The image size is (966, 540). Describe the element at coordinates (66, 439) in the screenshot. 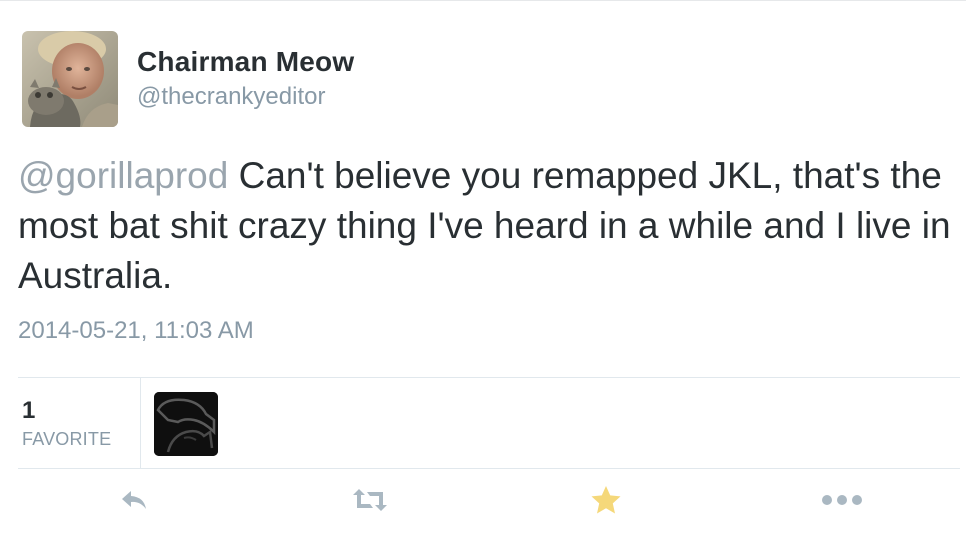

I see `favorite-label: FAVORITE` at that location.